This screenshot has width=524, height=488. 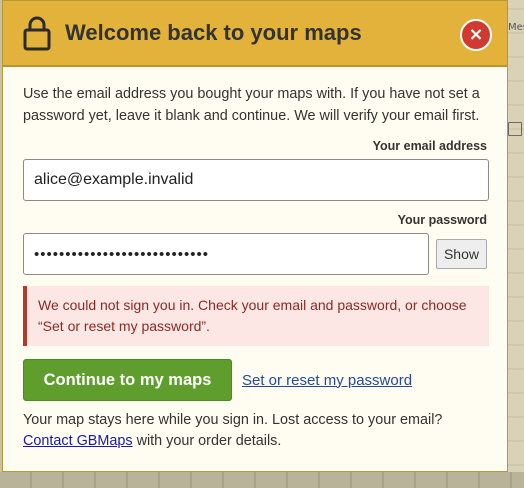 I want to click on map-place-label: Mes, so click(x=516, y=27).